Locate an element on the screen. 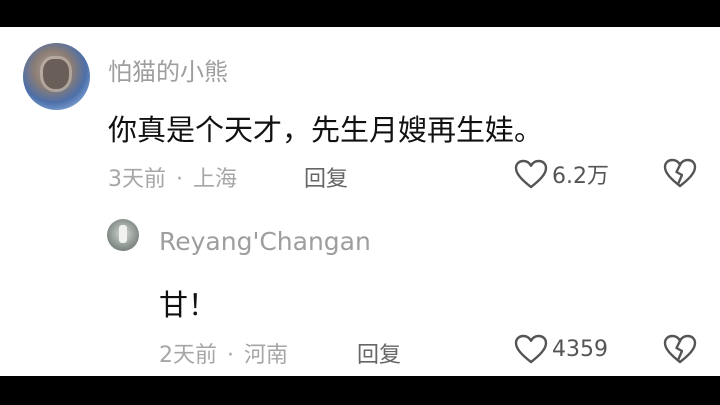 Image resolution: width=720 pixels, height=405 pixels. reply-like-button: 4359 is located at coordinates (561, 349).